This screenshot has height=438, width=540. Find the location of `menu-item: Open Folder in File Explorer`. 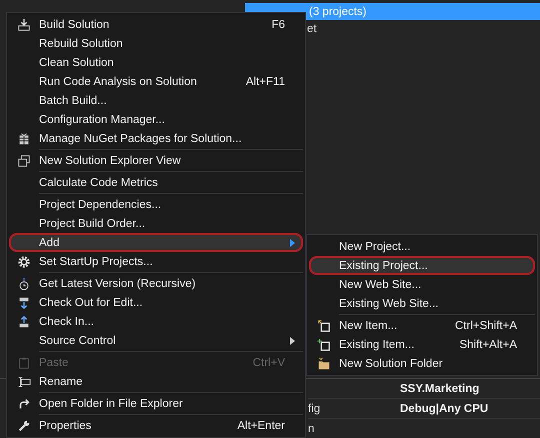

menu-item: Open Folder in File Explorer is located at coordinates (156, 403).